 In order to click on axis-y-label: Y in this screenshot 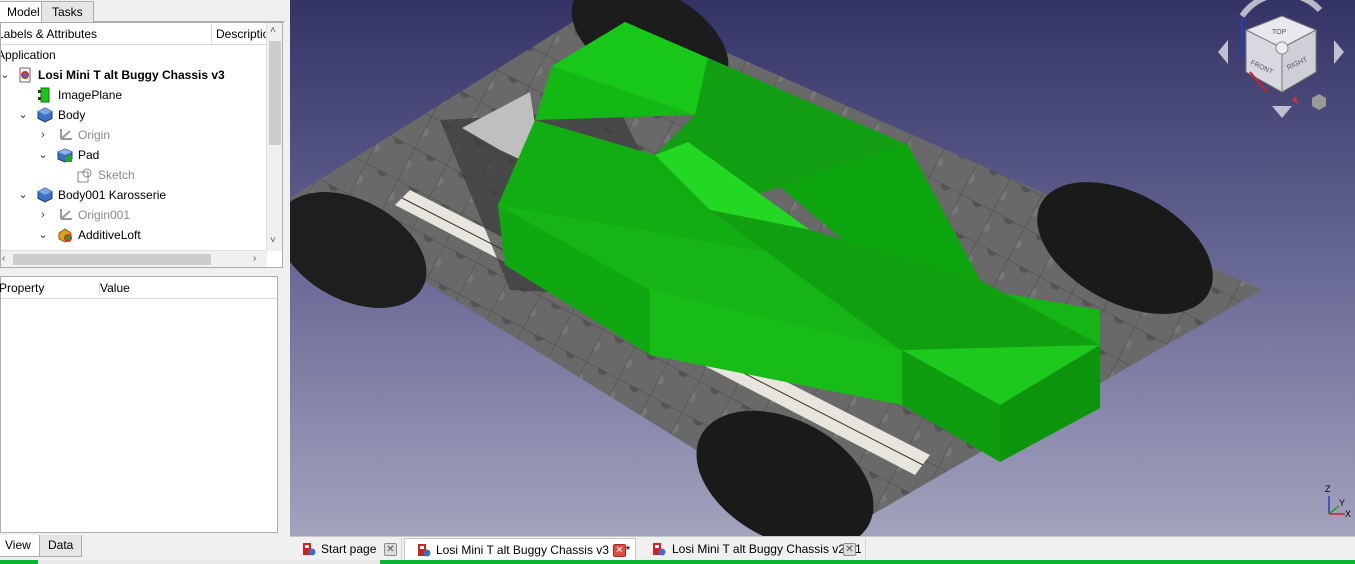, I will do `click(1342, 503)`.